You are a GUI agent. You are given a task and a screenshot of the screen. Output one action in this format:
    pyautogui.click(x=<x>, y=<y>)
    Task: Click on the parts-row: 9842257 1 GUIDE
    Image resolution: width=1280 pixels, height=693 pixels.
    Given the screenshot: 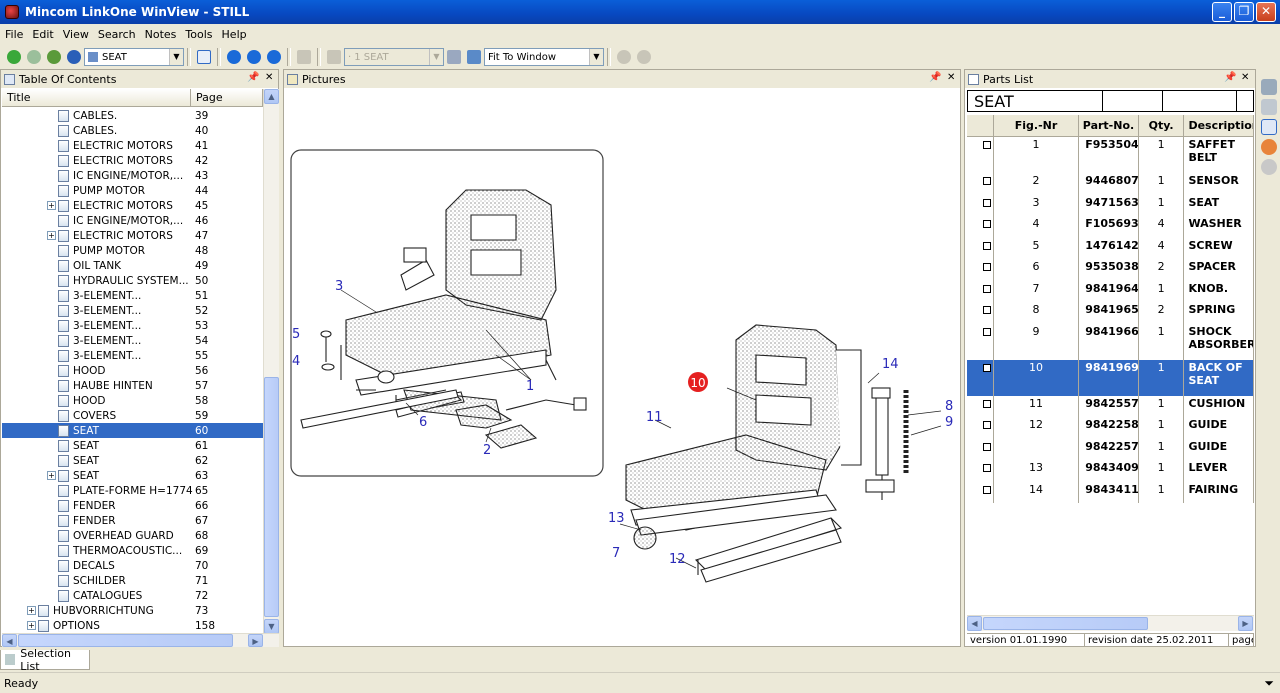 What is the action you would take?
    pyautogui.click(x=1110, y=449)
    